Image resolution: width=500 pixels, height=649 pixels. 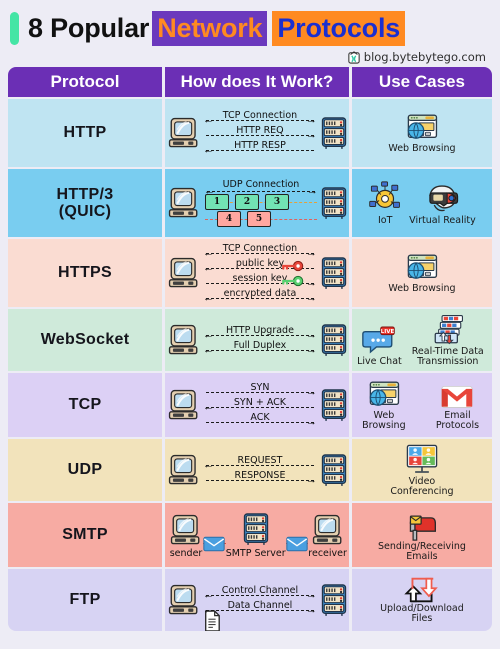 I want to click on flow-line: SYN →, so click(x=260, y=390).